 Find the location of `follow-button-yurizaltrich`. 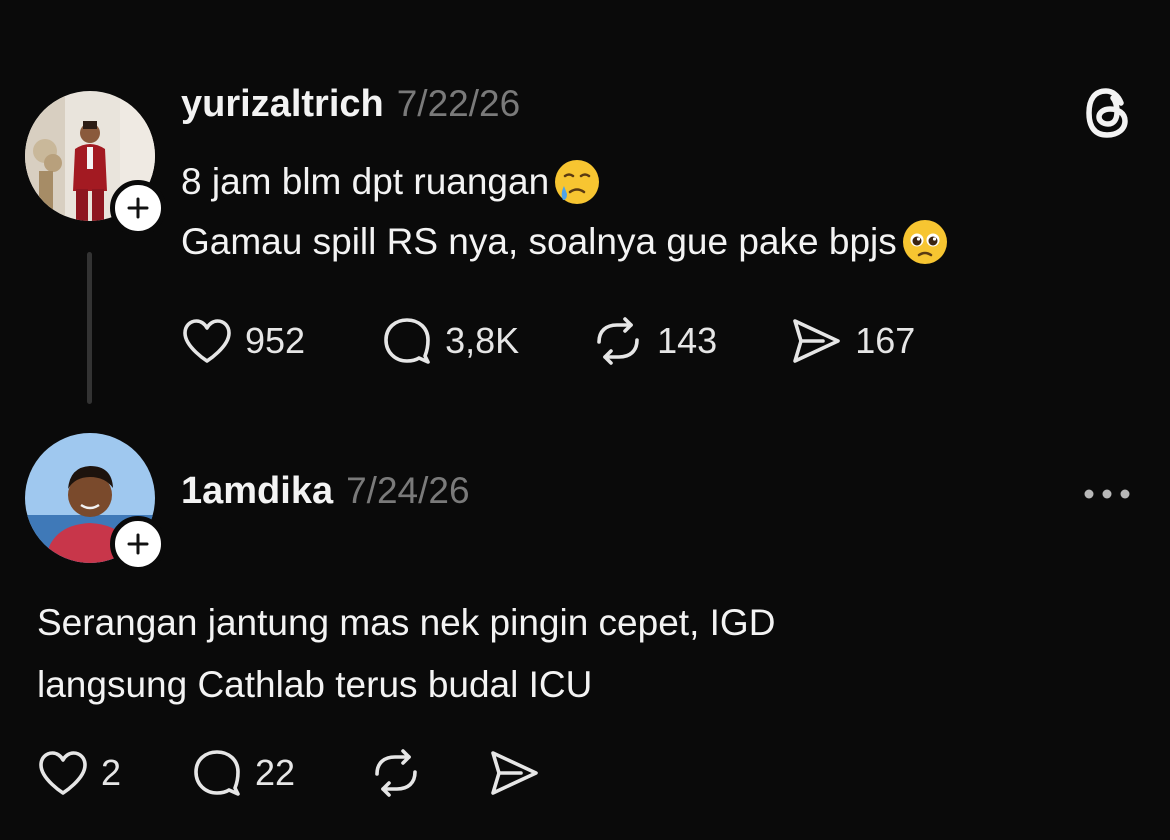

follow-button-yurizaltrich is located at coordinates (138, 208).